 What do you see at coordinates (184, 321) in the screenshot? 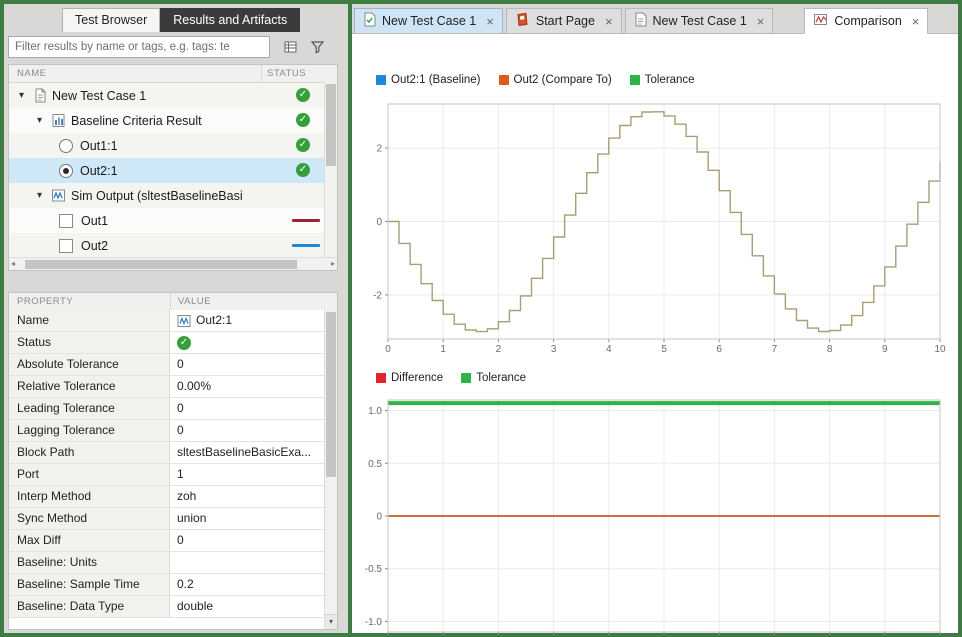
I see `signal-result-icon` at bounding box center [184, 321].